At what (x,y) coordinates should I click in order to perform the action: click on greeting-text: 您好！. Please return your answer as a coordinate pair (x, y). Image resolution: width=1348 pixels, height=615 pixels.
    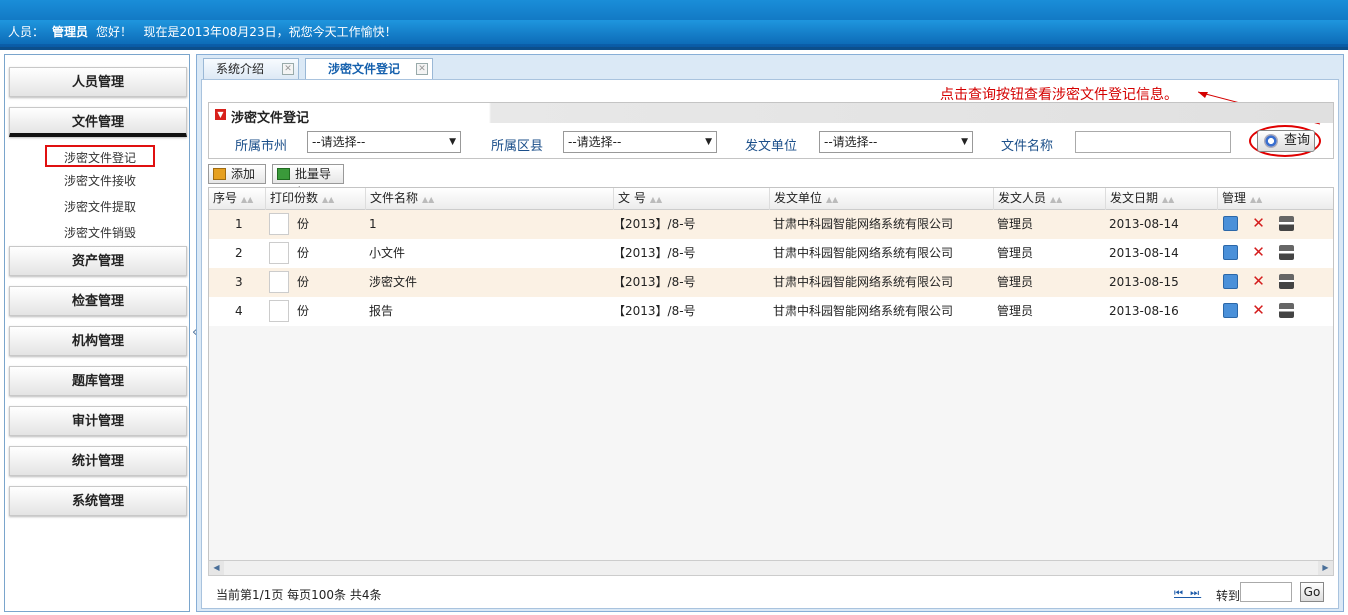
    Looking at the image, I should click on (114, 32).